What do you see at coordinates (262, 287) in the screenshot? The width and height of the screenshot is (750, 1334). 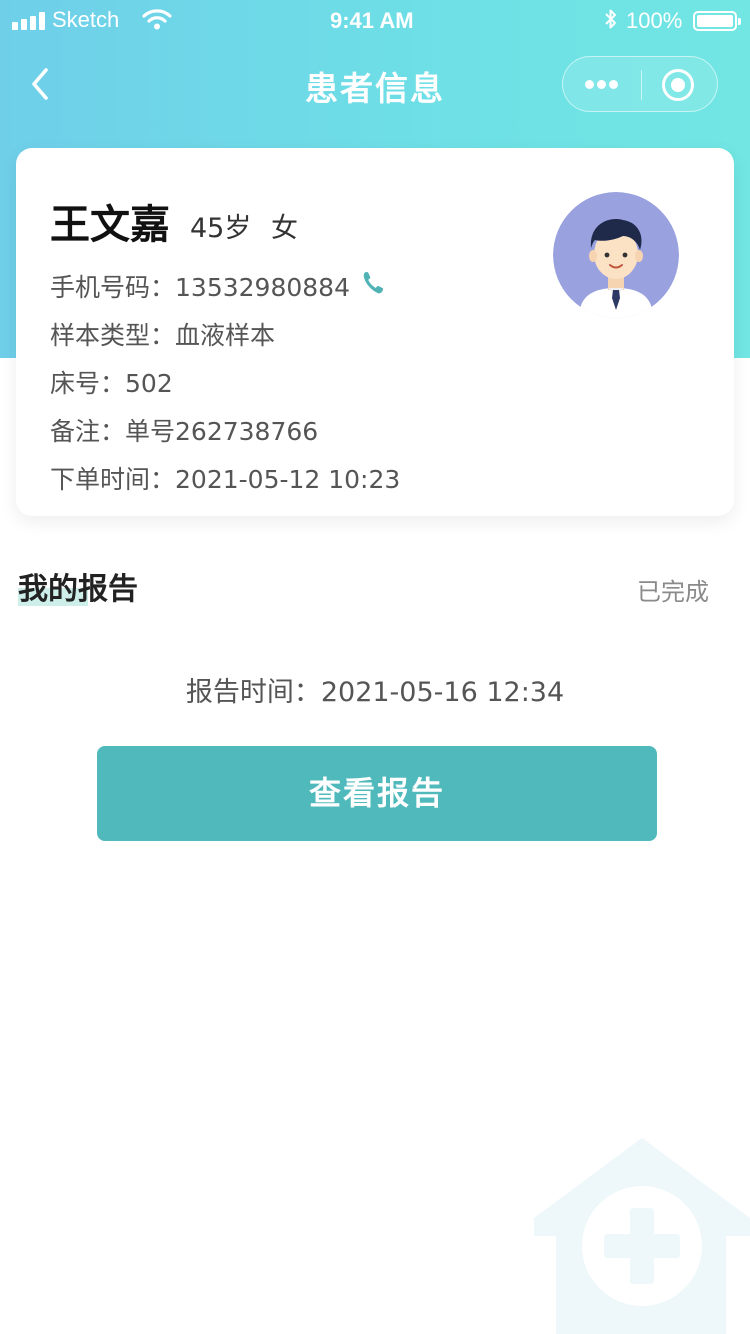 I see `phone-number: 13532980884` at bounding box center [262, 287].